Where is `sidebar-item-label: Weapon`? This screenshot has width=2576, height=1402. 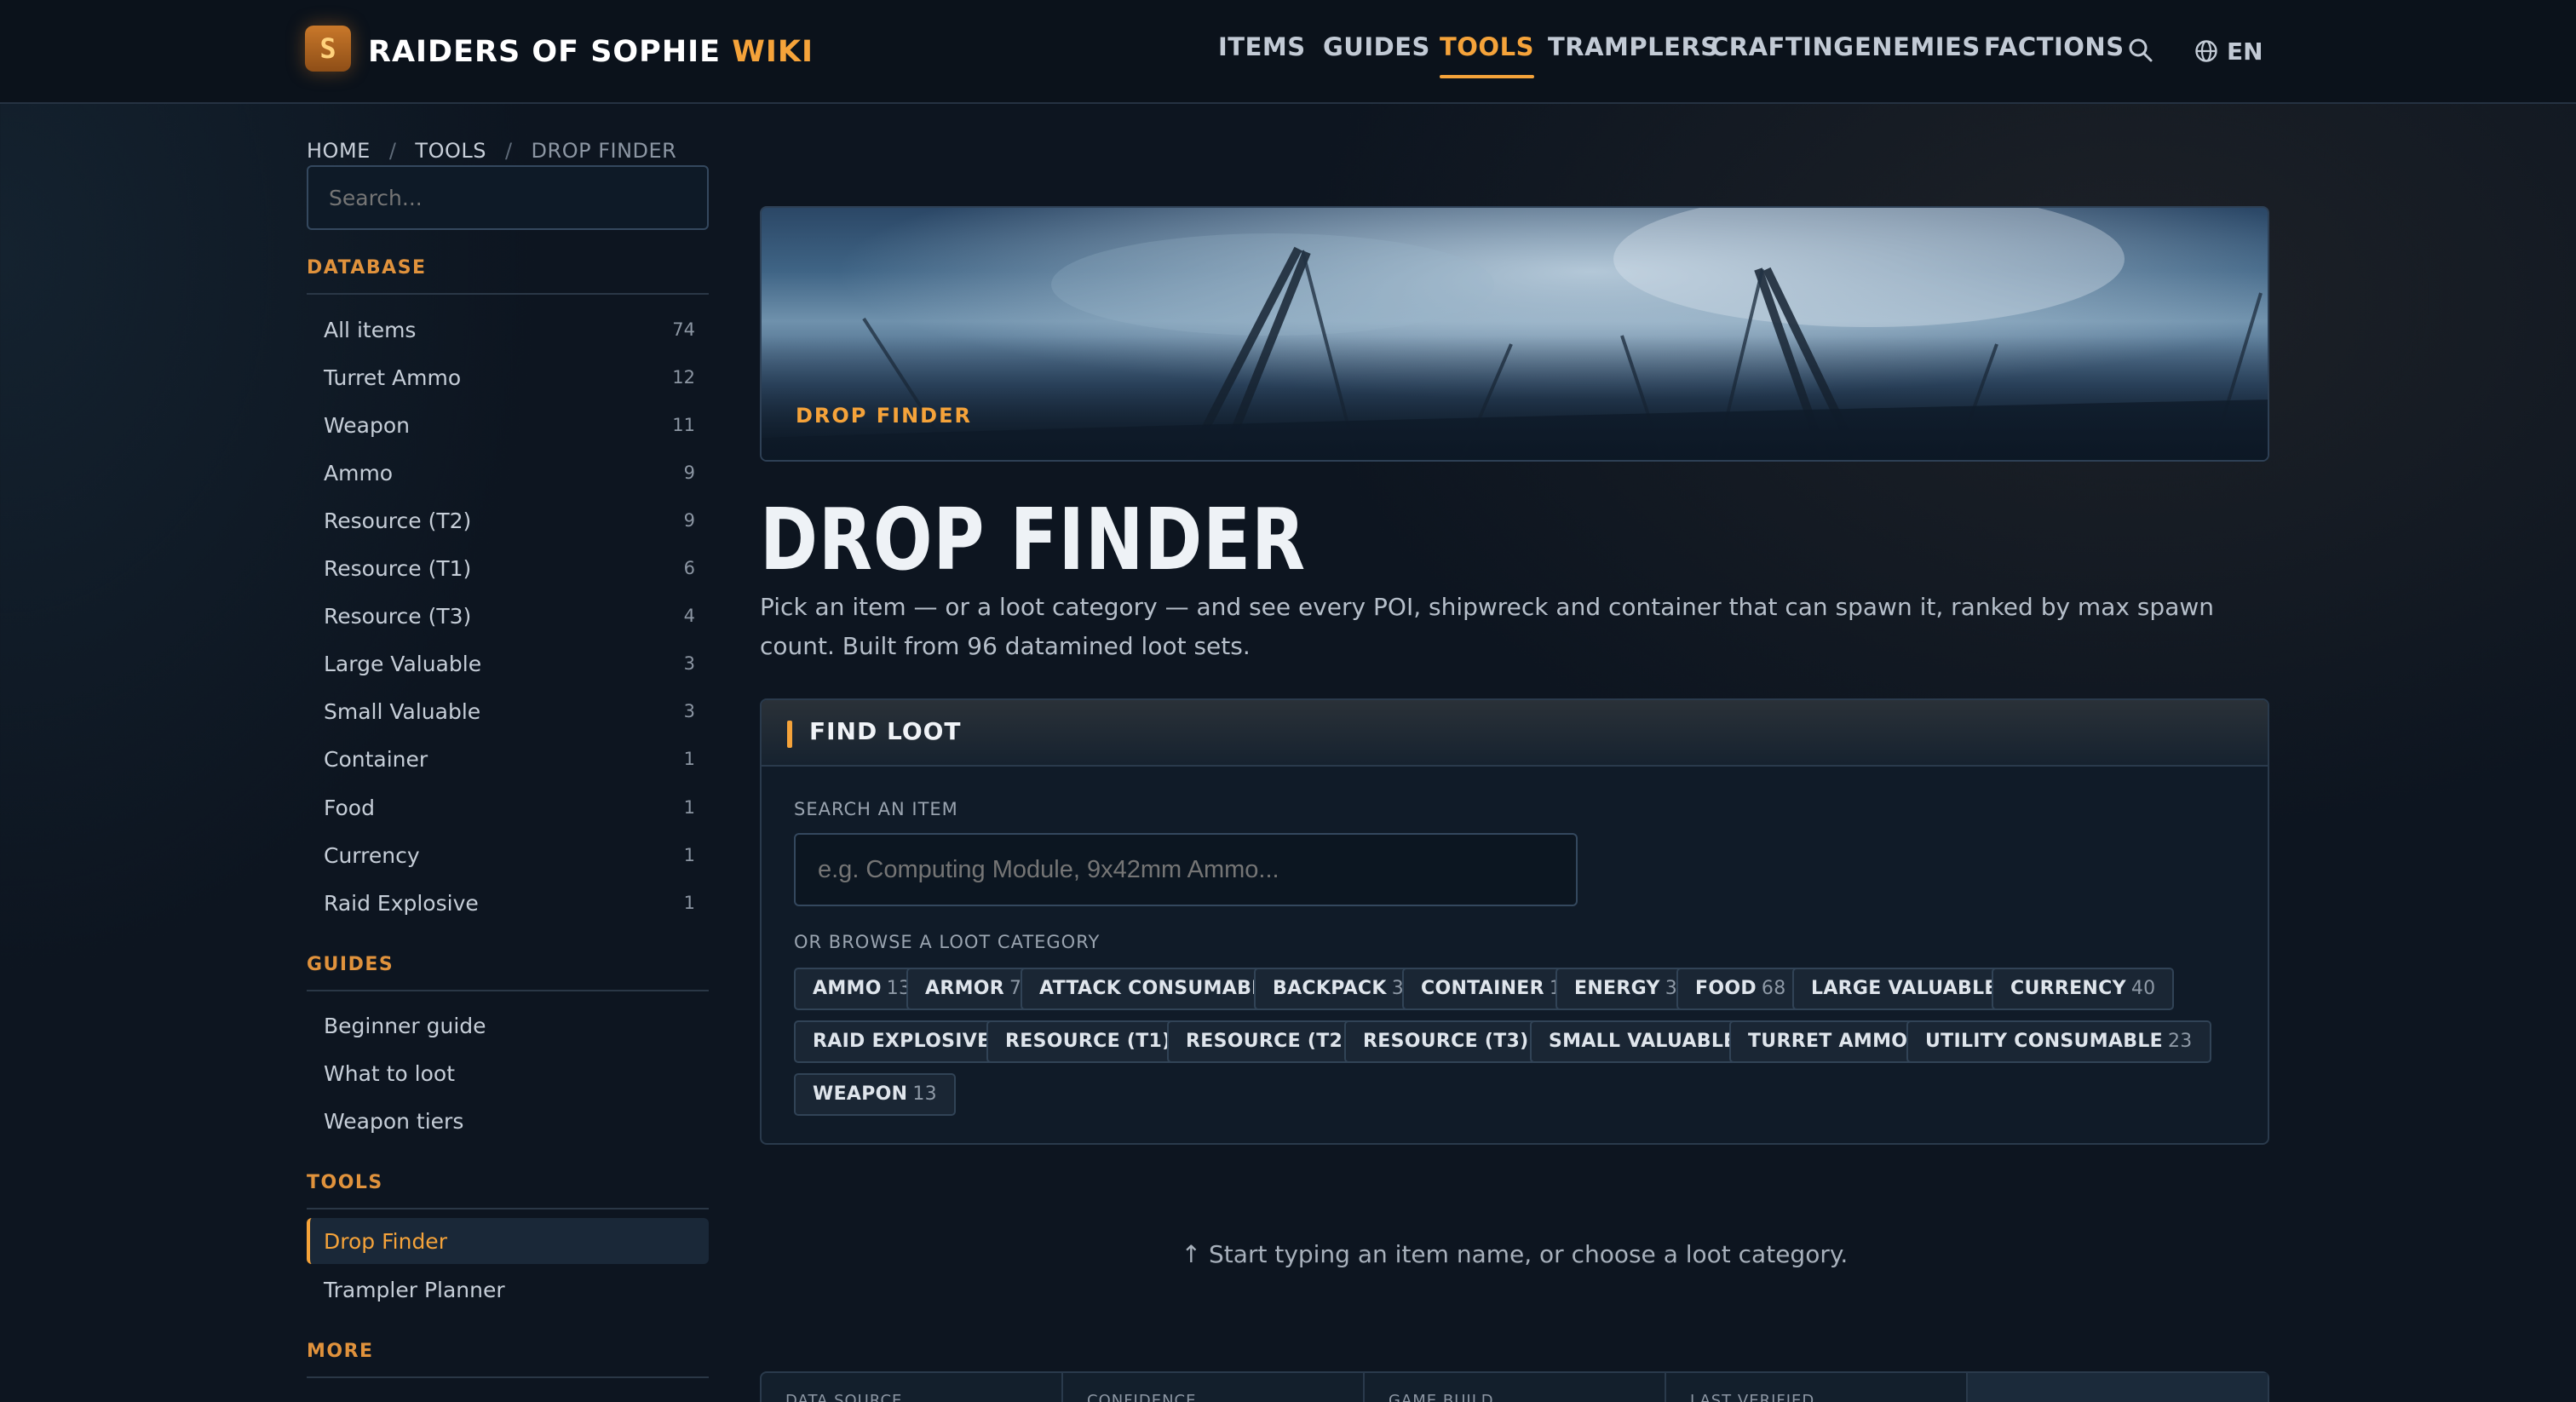
sidebar-item-label: Weapon is located at coordinates (367, 425).